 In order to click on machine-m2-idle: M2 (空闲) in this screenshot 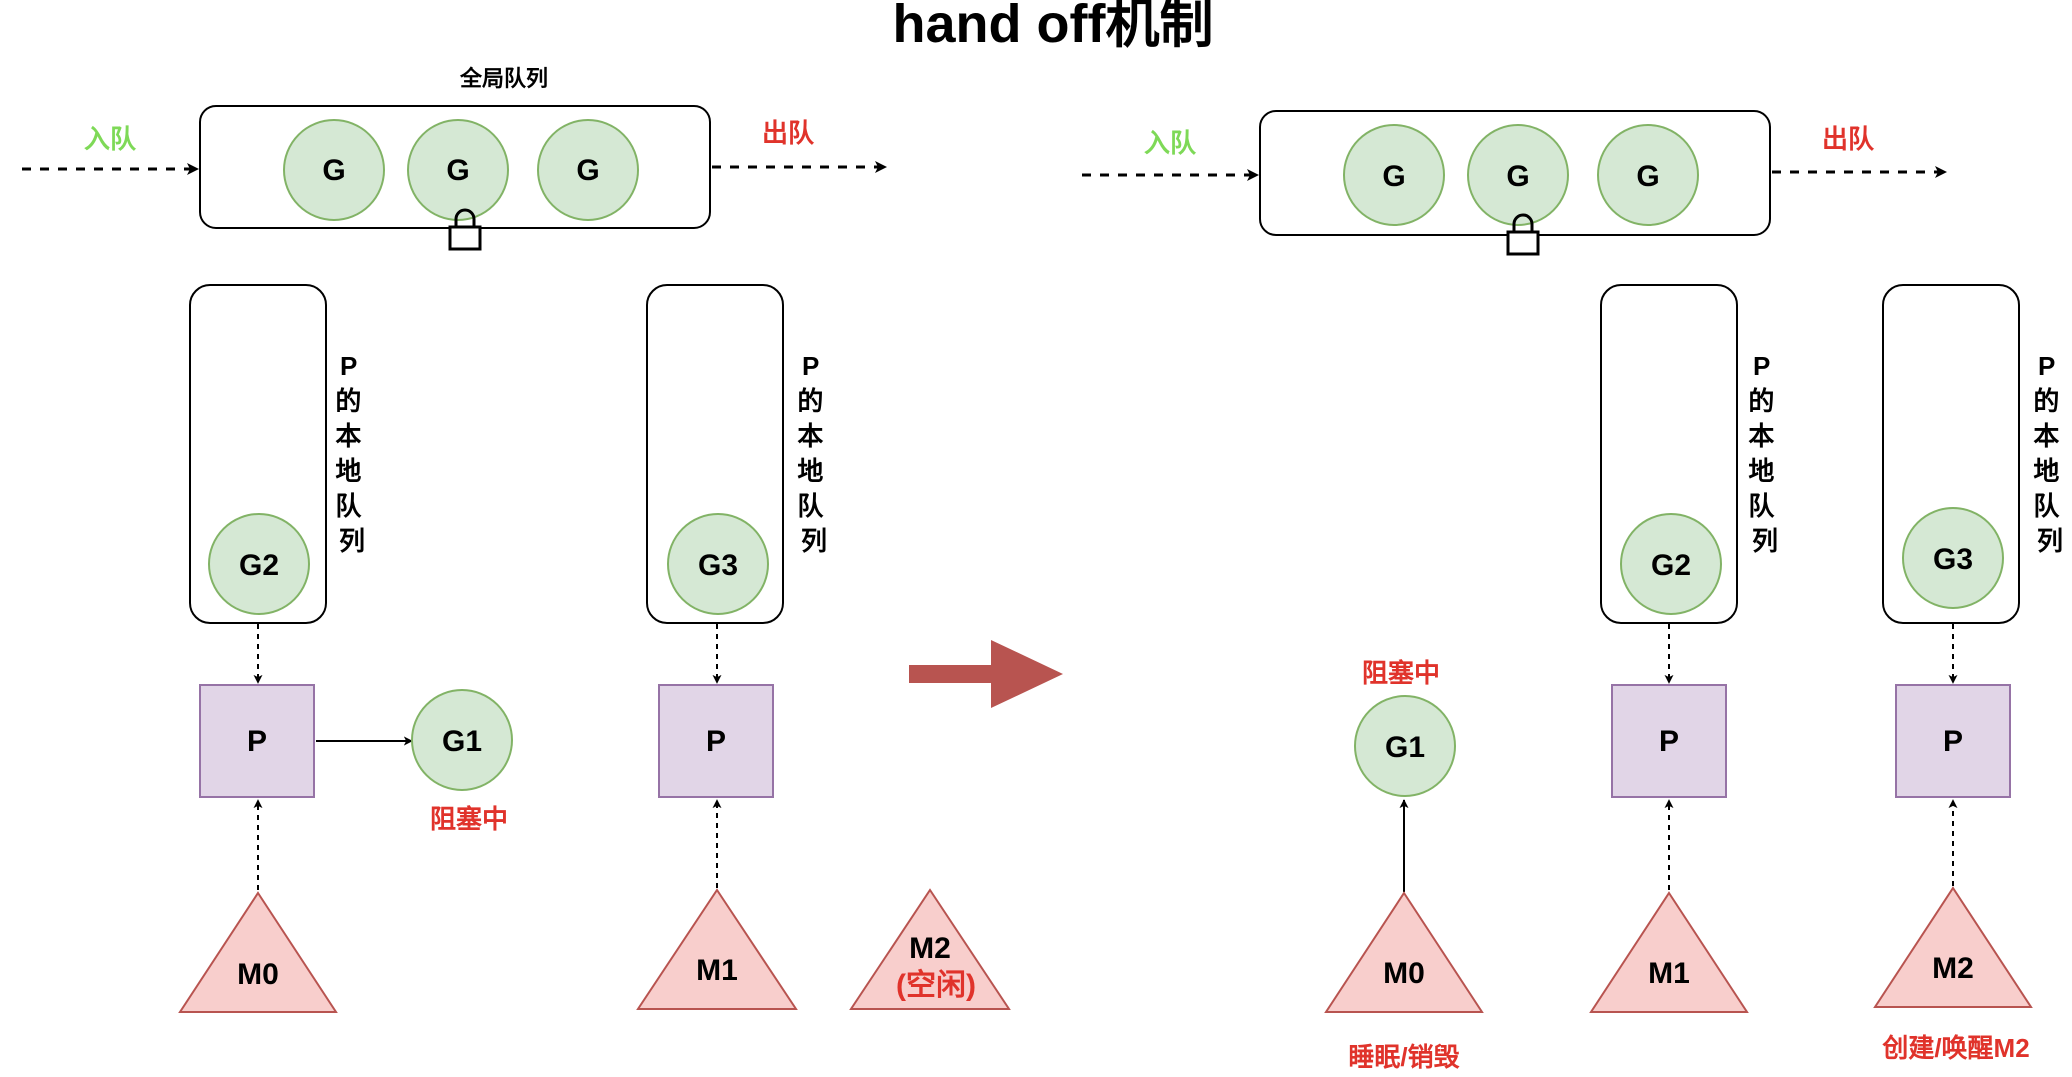, I will do `click(930, 949)`.